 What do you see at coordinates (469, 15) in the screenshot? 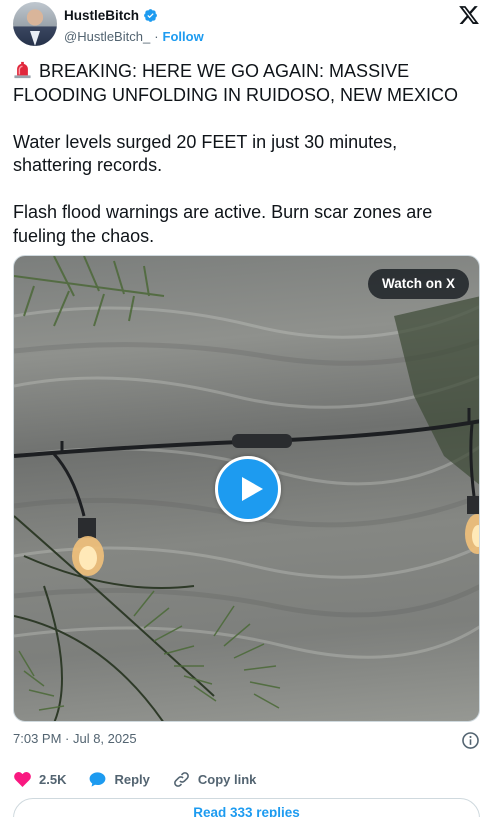
I see `x-logo-icon` at bounding box center [469, 15].